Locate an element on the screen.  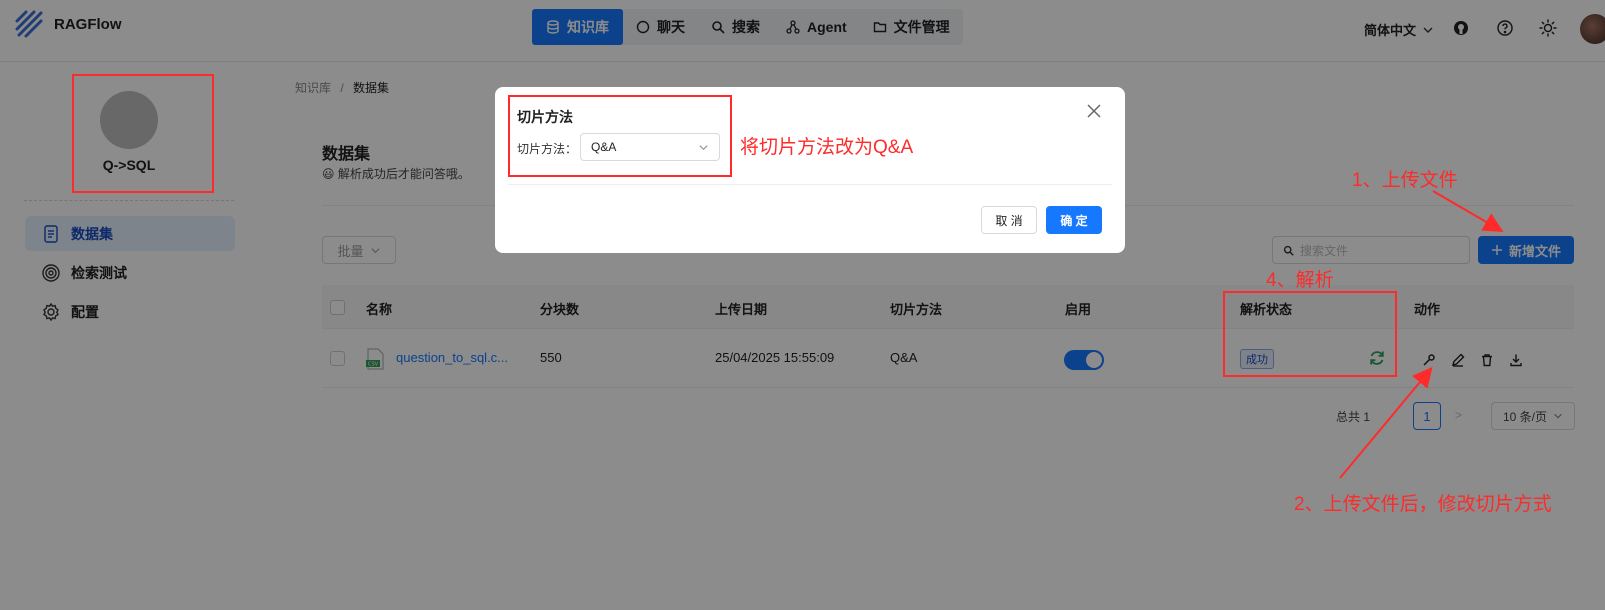
annotation-step2: 2、上传文件后，修改切片方式 is located at coordinates (1423, 504).